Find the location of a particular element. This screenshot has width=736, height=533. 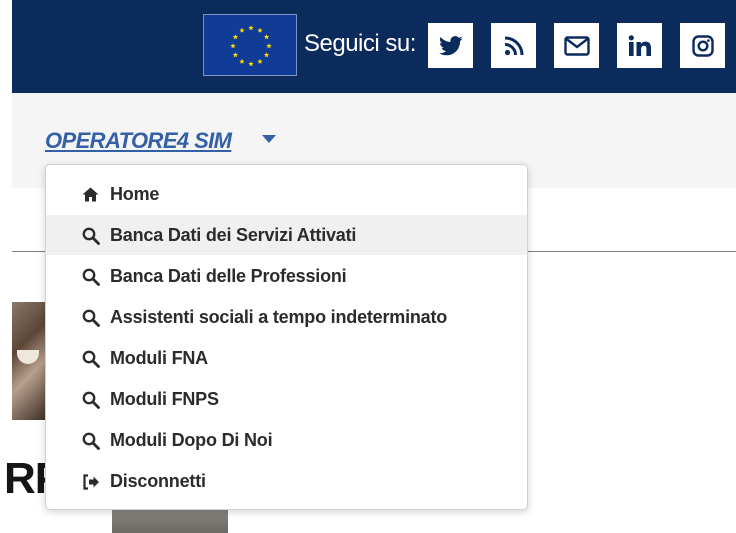

instagram-button is located at coordinates (702, 45).